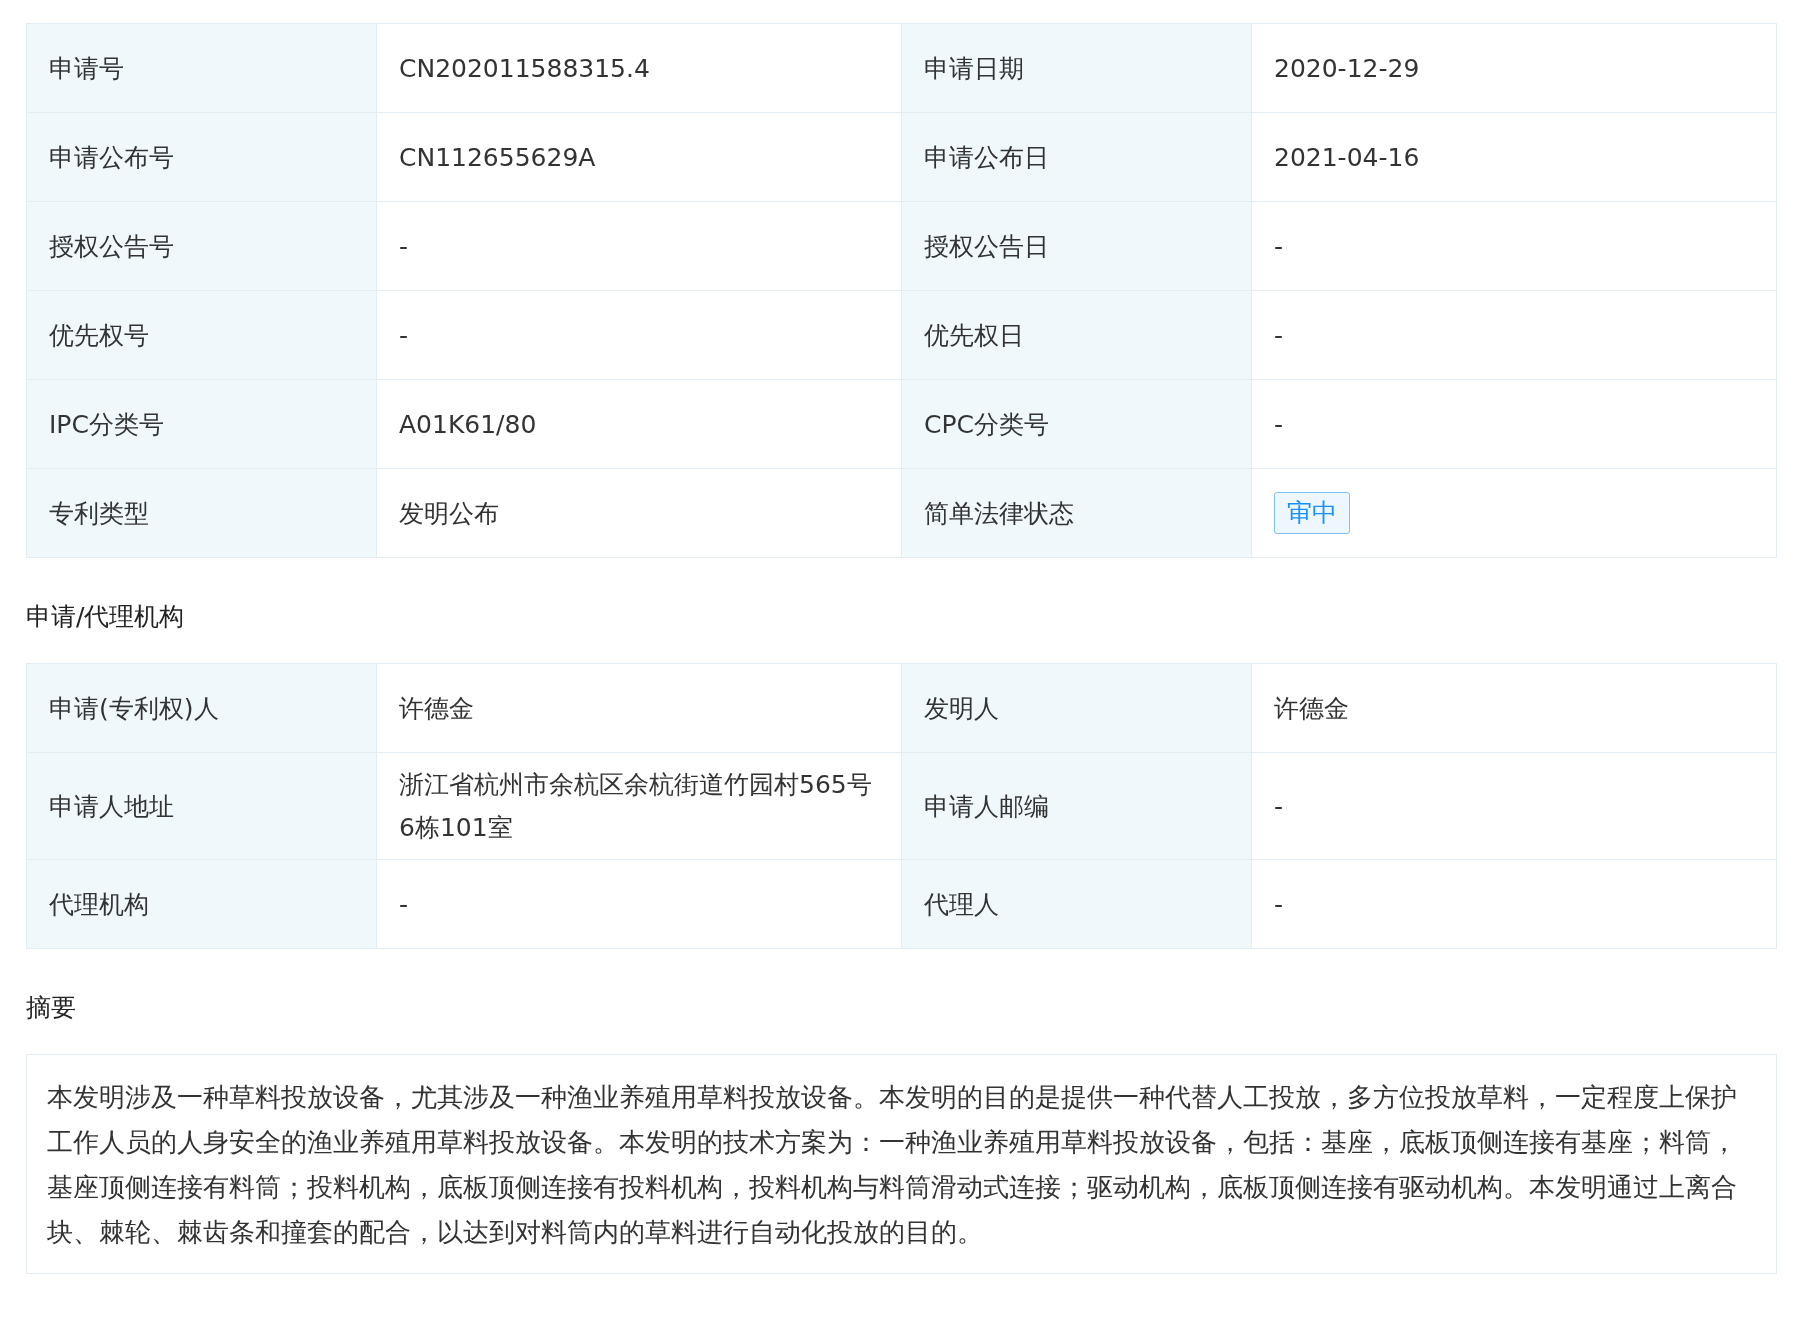 Image resolution: width=1796 pixels, height=1332 pixels. What do you see at coordinates (202, 708) in the screenshot?
I see `field-label: 申请(专利权)人` at bounding box center [202, 708].